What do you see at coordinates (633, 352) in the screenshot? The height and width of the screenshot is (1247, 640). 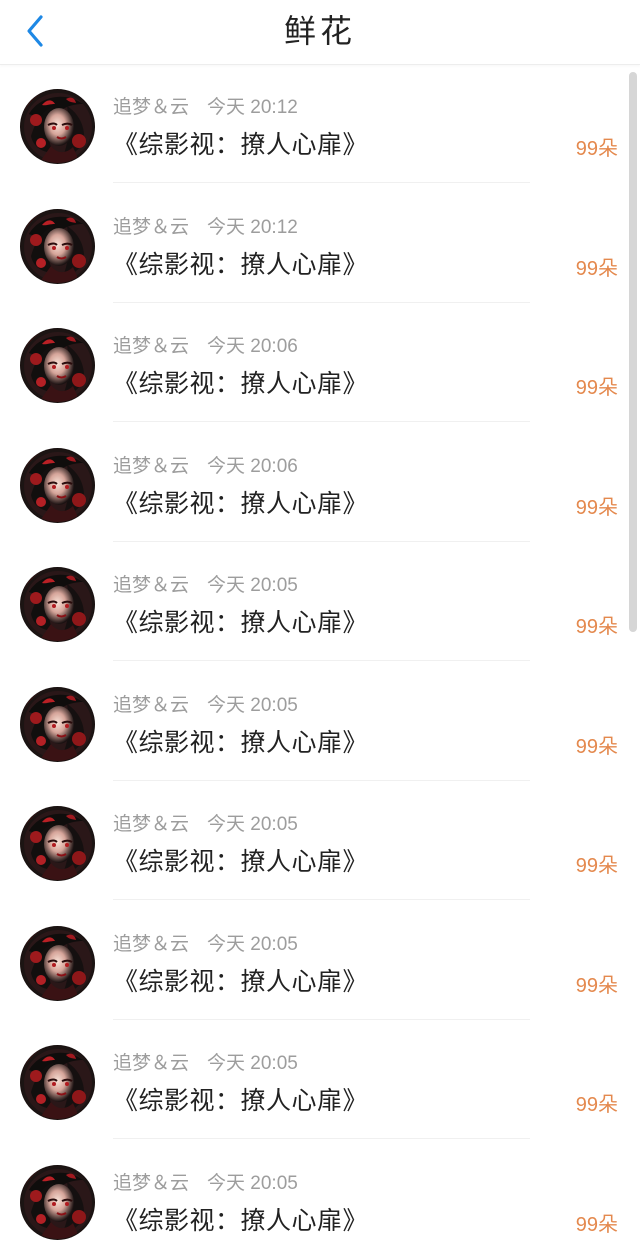 I see `vertical-scrollbar` at bounding box center [633, 352].